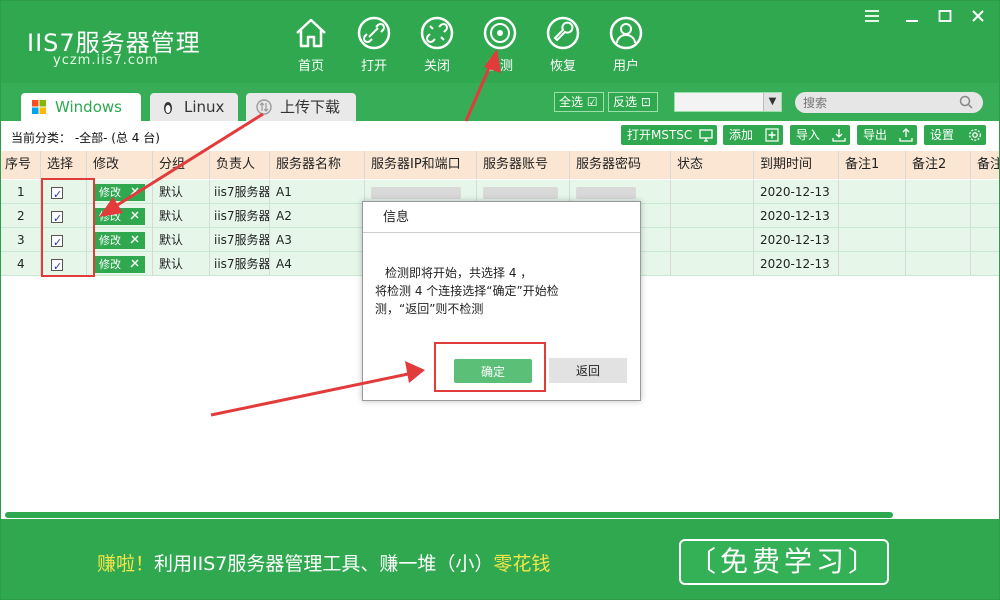 The height and width of the screenshot is (600, 1000). I want to click on tab-linux-label: Linux, so click(204, 107).